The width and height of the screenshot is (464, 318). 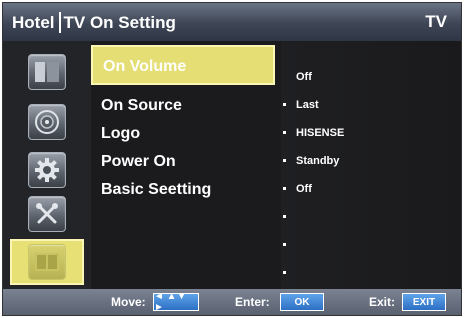 What do you see at coordinates (183, 65) in the screenshot?
I see `menu-item-on-volume: On Volume` at bounding box center [183, 65].